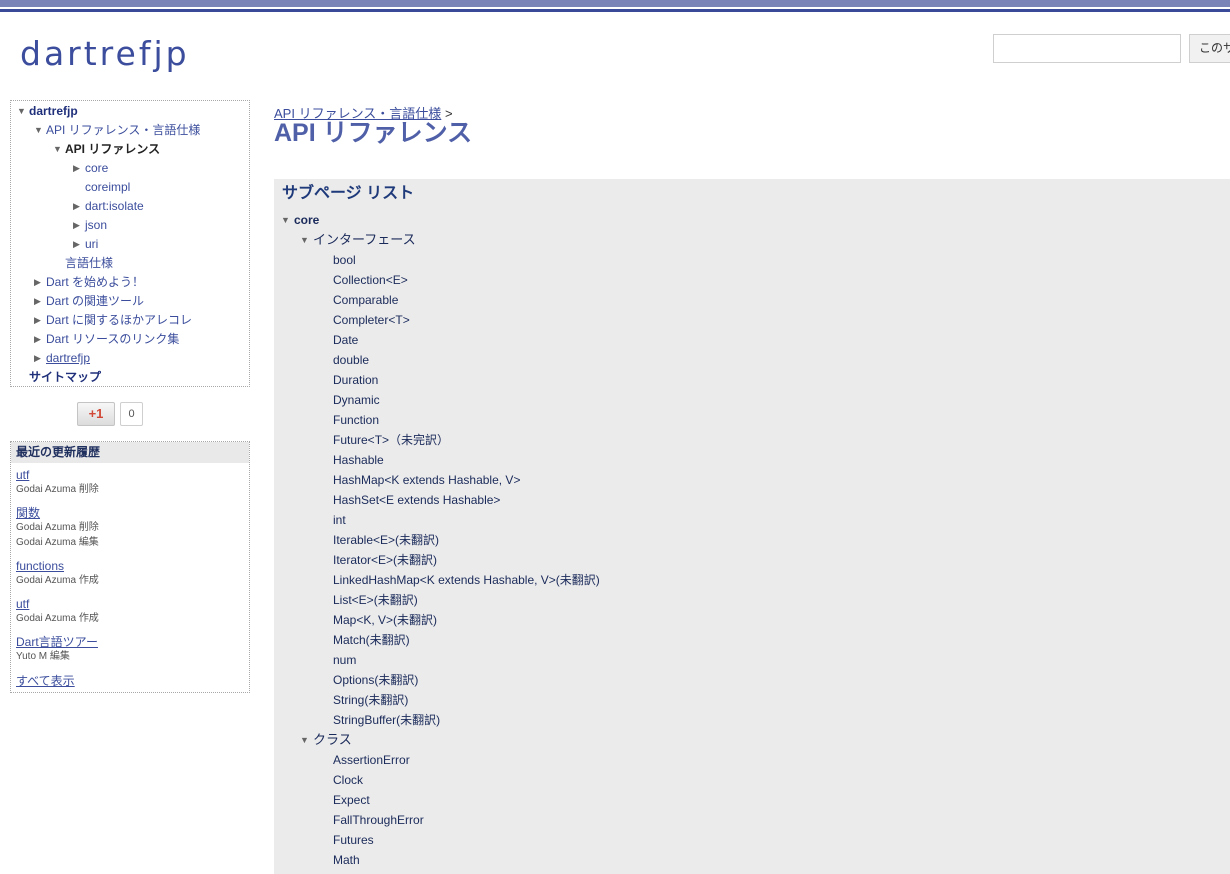 This screenshot has width=1230, height=874. I want to click on subpage-item-label: int, so click(339, 520).